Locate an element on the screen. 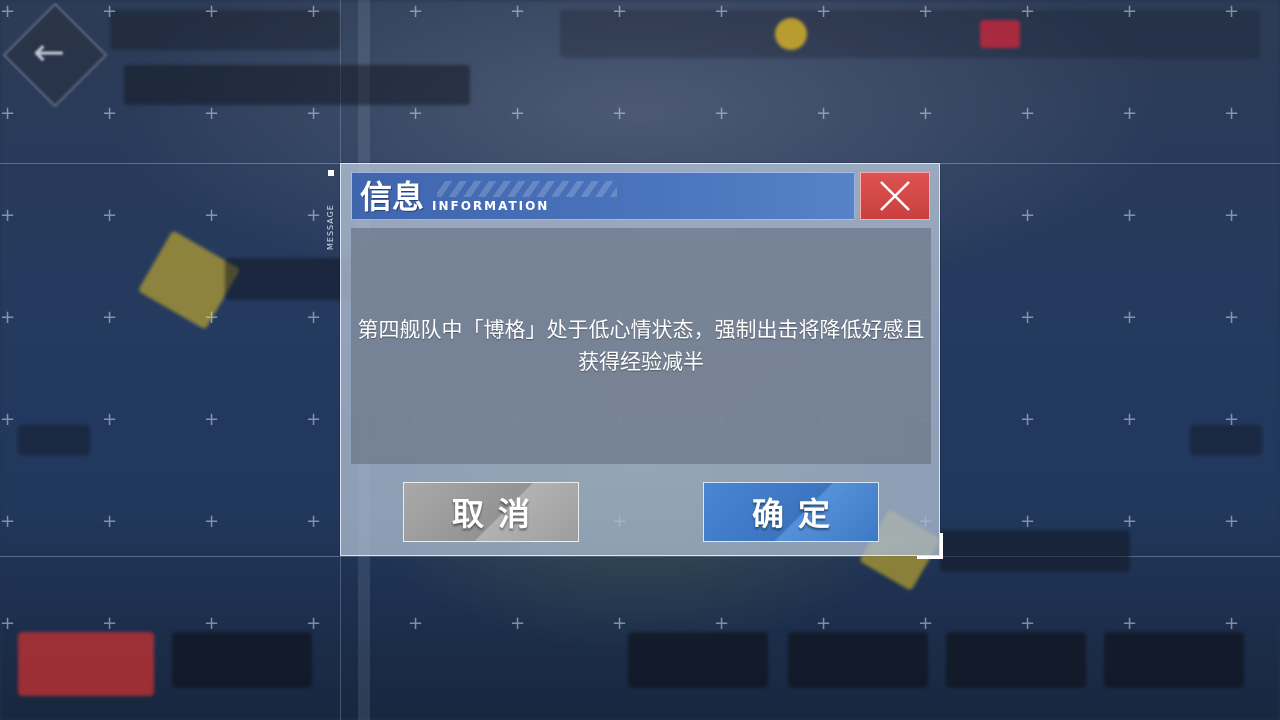 The width and height of the screenshot is (1280, 720). dialog-message: 第四舰队中「博格」处于低心情状态，强制出击将降低好感且获得经验减半 is located at coordinates (641, 346).